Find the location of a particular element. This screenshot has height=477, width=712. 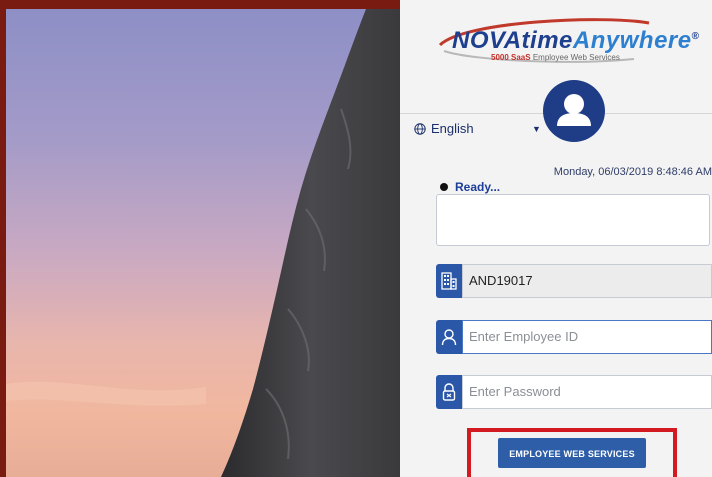

user-avatar-icon is located at coordinates (574, 110).